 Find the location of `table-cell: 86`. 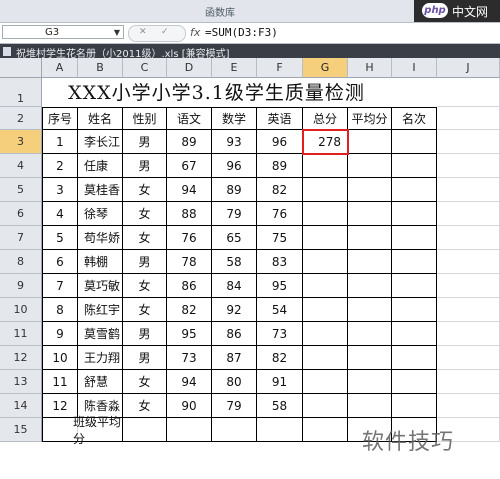

table-cell: 86 is located at coordinates (234, 334).